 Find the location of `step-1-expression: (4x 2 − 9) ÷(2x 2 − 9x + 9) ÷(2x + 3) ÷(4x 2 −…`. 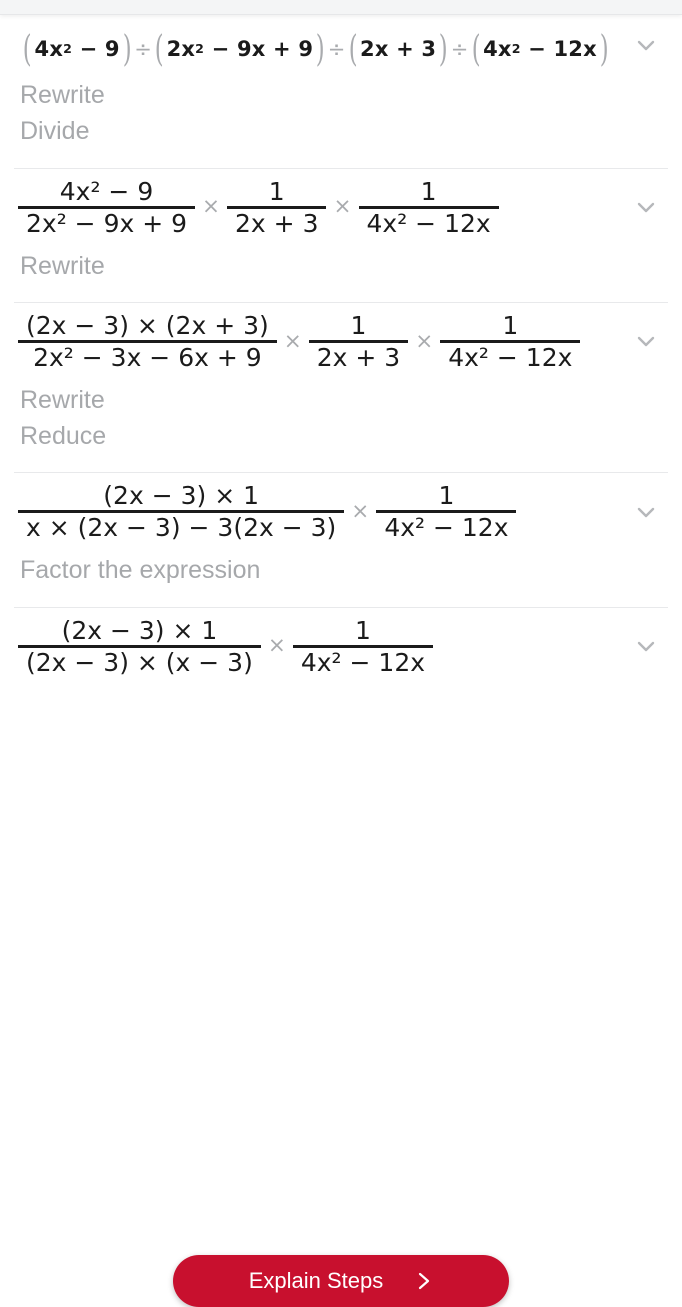

step-1-expression: (4x 2 − 9) ÷(2x 2 − 9x + 9) ÷(2x + 3) ÷(4x 2 −… is located at coordinates (319, 45).